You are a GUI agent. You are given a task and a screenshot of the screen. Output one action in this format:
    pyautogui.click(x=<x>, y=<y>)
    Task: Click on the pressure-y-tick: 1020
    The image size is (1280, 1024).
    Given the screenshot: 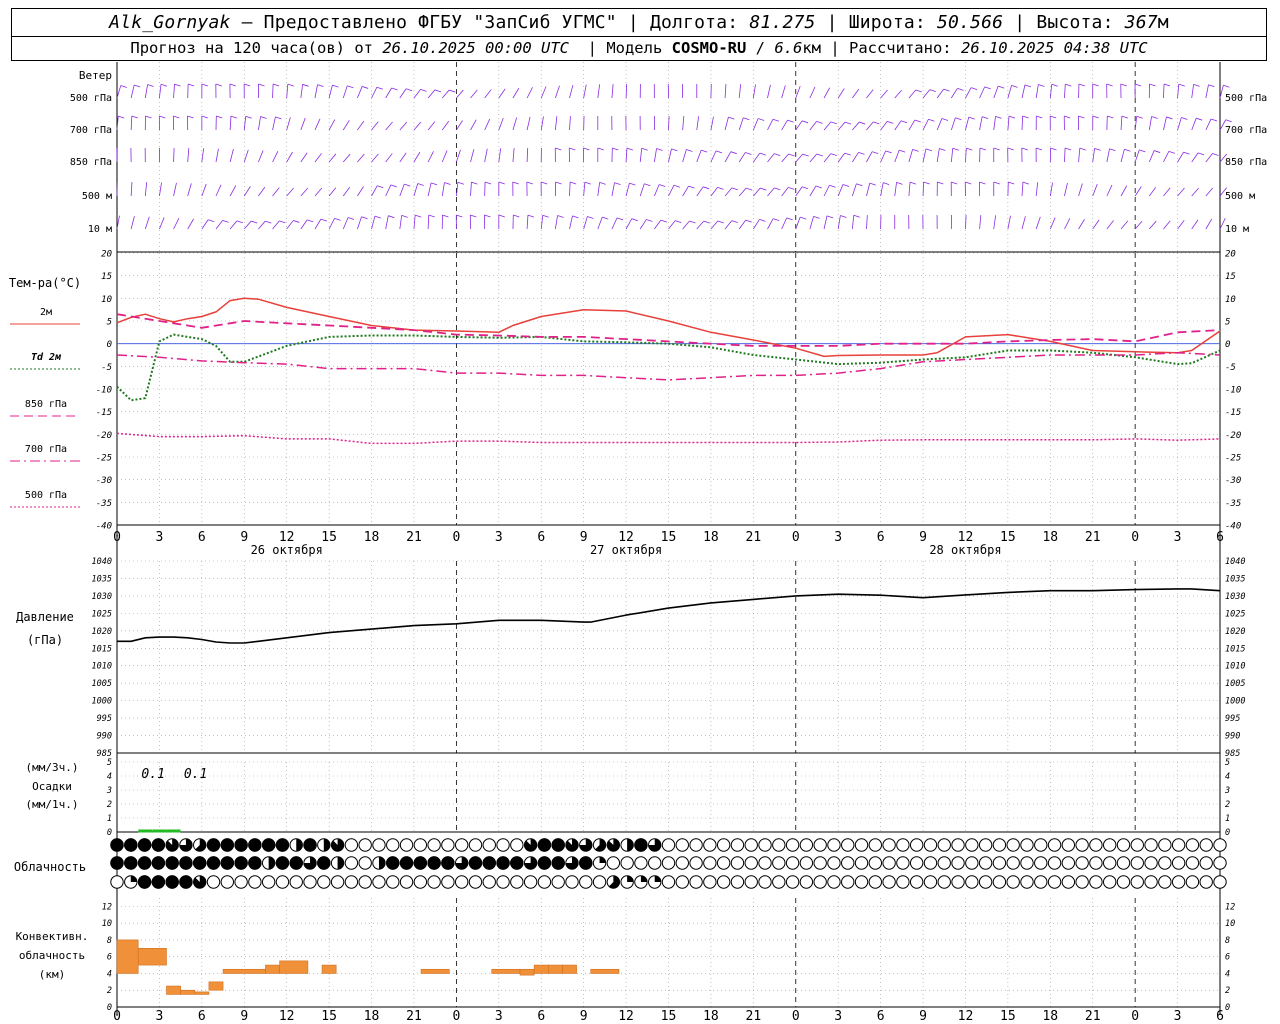 What is the action you would take?
    pyautogui.click(x=102, y=632)
    